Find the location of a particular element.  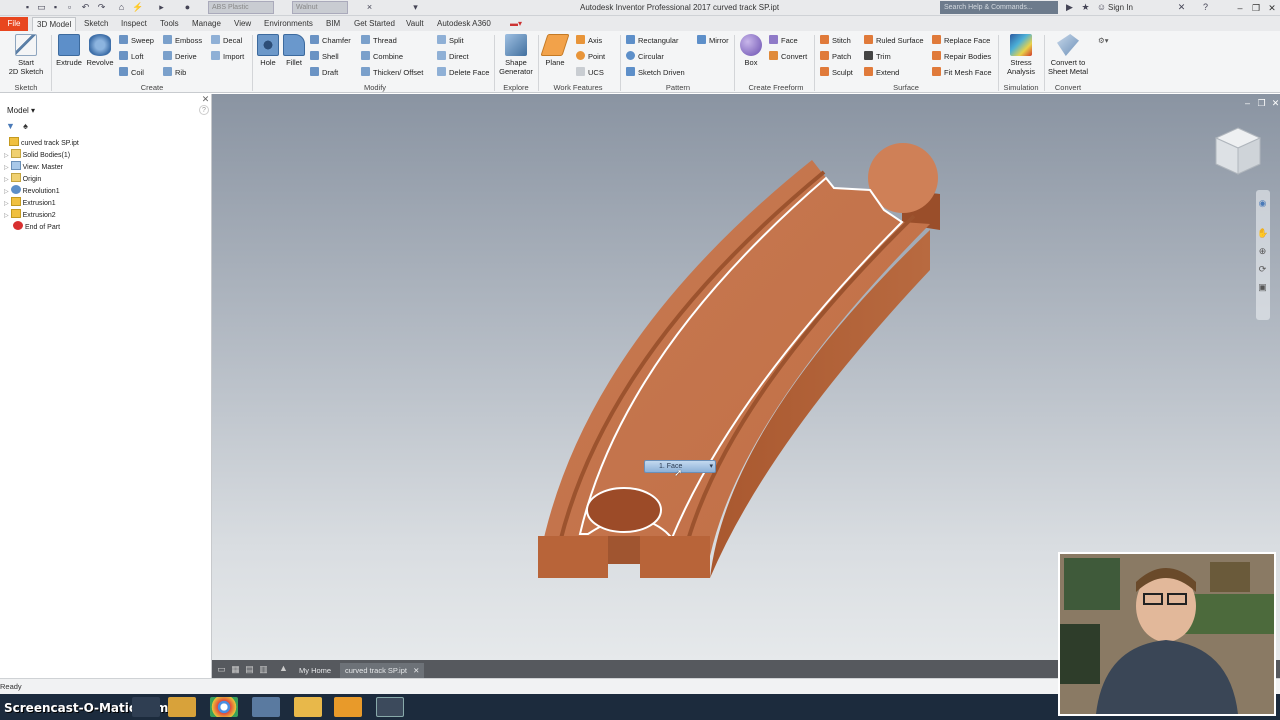

rib-button: Rib is located at coordinates (174, 73).